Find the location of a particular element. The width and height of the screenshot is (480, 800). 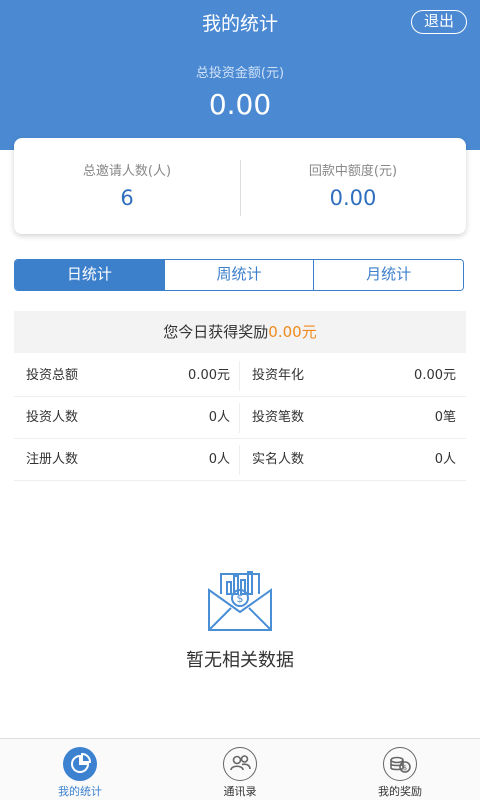

page-title: 我的统计 is located at coordinates (239, 24).